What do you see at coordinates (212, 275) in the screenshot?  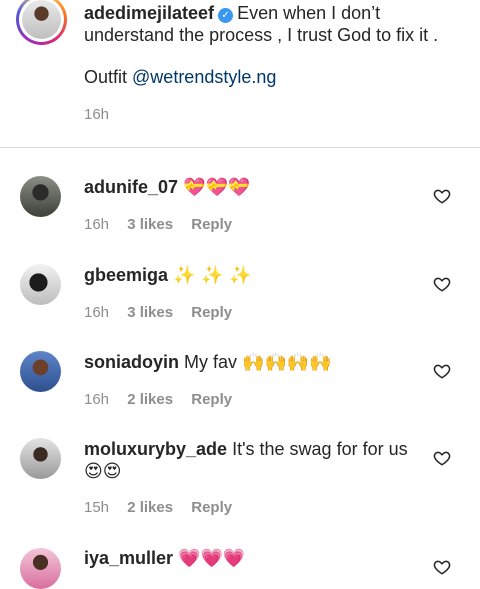 I see `comment-emoji: ✨ ✨ ✨` at bounding box center [212, 275].